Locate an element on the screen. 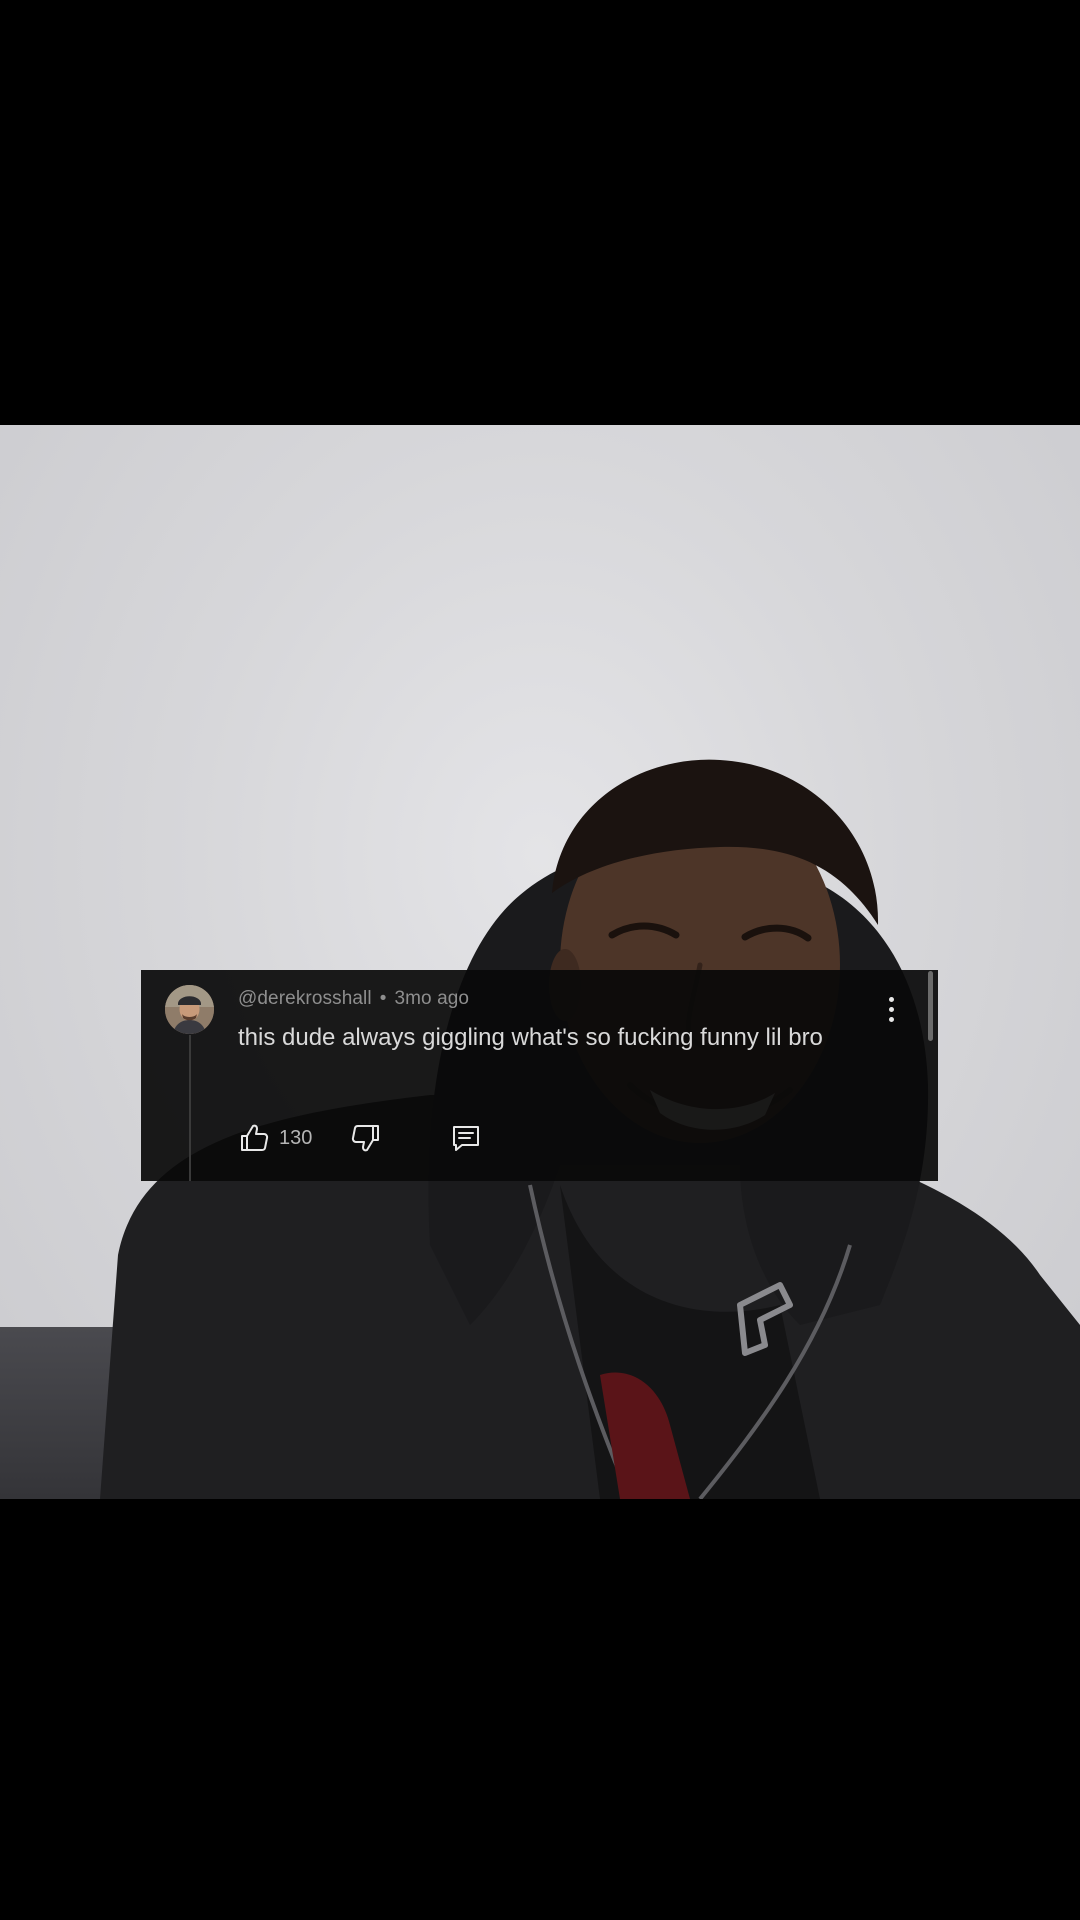 This screenshot has height=1920, width=1080. thumbs-down-icon is located at coordinates (366, 1138).